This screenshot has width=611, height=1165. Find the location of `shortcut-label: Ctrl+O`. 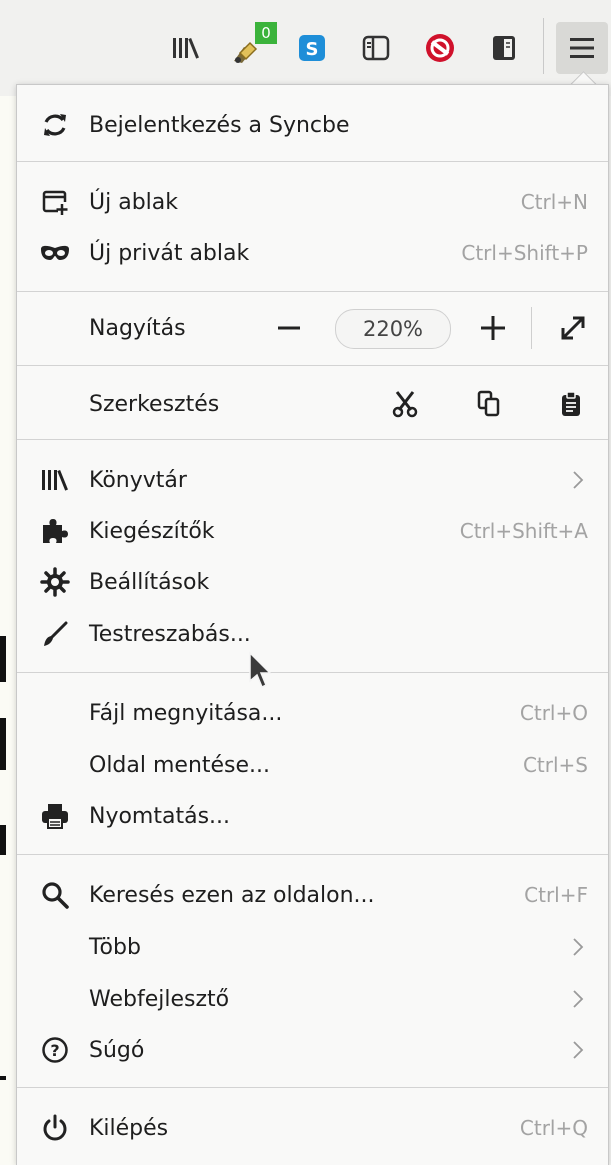

shortcut-label: Ctrl+O is located at coordinates (553, 713).